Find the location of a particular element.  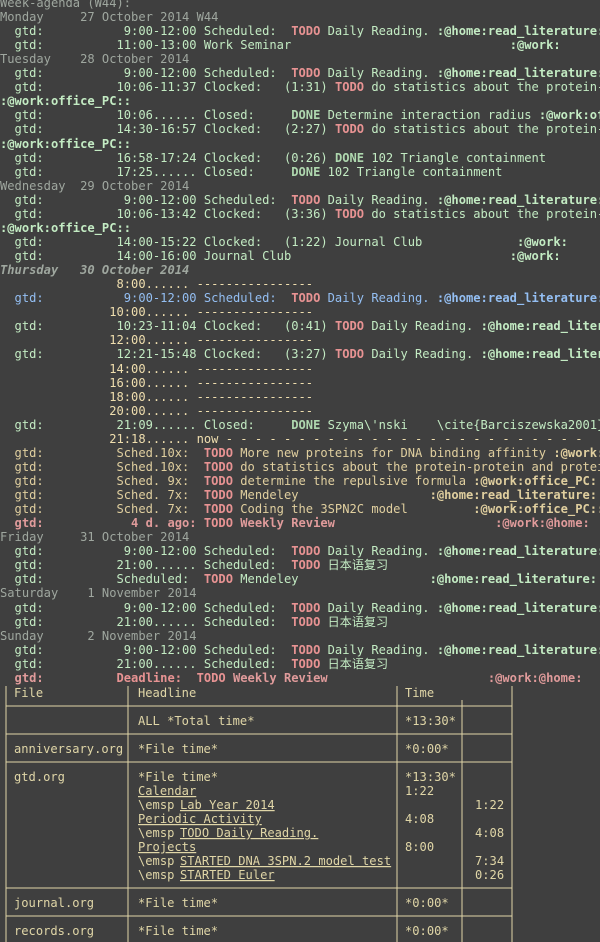

headline-link: Projects is located at coordinates (167, 847).